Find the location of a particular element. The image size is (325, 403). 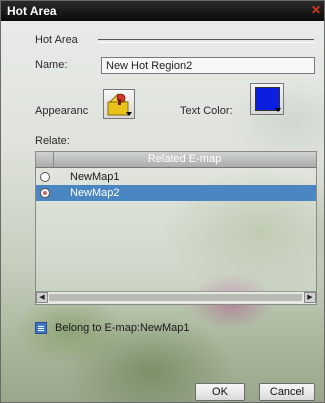

hot-area-section-label: Hot Area is located at coordinates (56, 40).